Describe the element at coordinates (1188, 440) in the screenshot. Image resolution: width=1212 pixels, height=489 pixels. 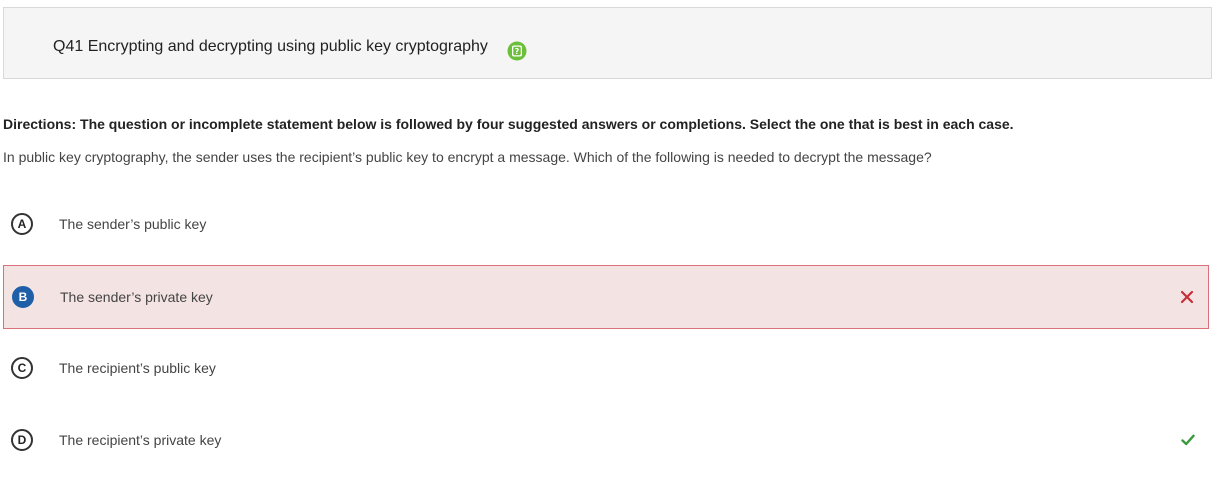
I see `check-icon` at that location.